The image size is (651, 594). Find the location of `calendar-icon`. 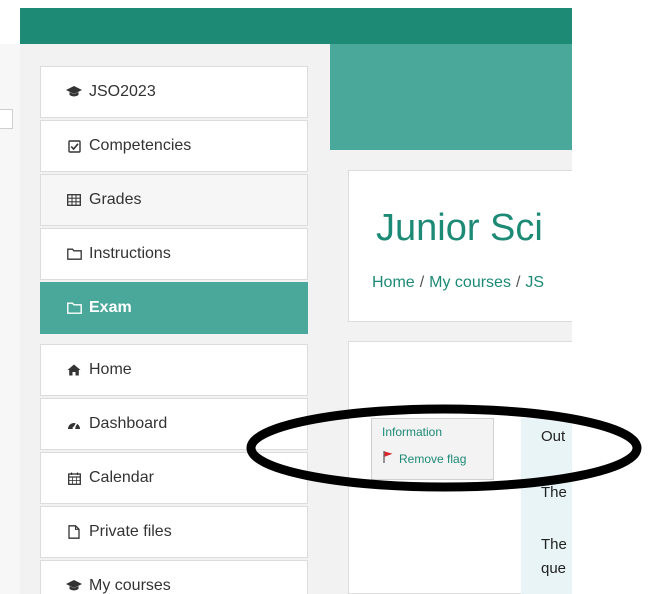

calendar-icon is located at coordinates (74, 478).